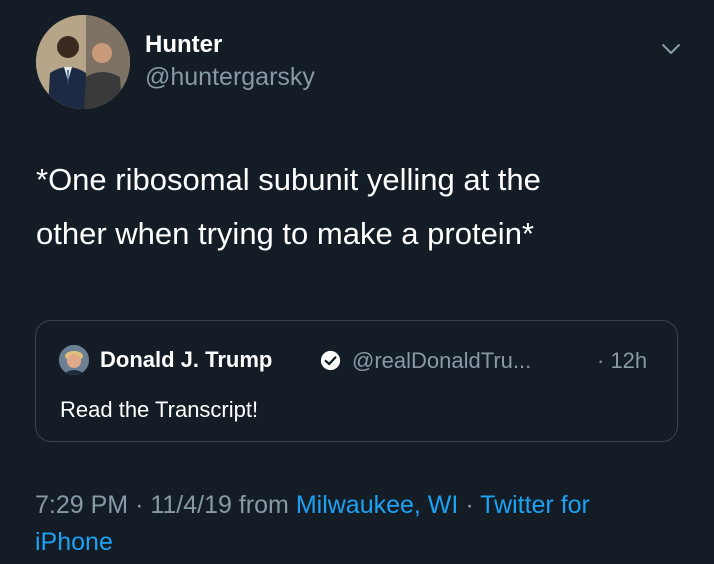  What do you see at coordinates (82, 505) in the screenshot?
I see `tweet-time: 7:29 PM` at bounding box center [82, 505].